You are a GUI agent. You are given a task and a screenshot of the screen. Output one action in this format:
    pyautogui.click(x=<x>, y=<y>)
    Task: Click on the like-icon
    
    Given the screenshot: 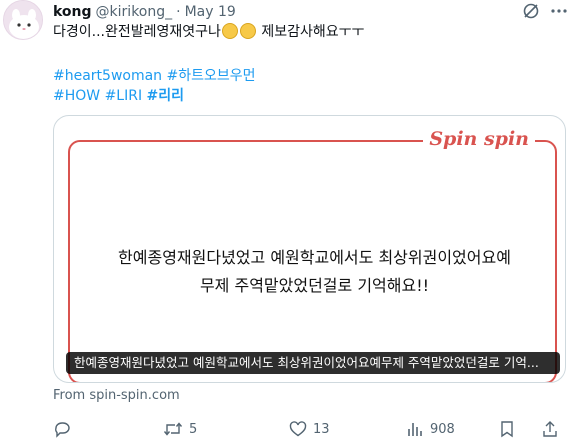 What is the action you would take?
    pyautogui.click(x=298, y=429)
    